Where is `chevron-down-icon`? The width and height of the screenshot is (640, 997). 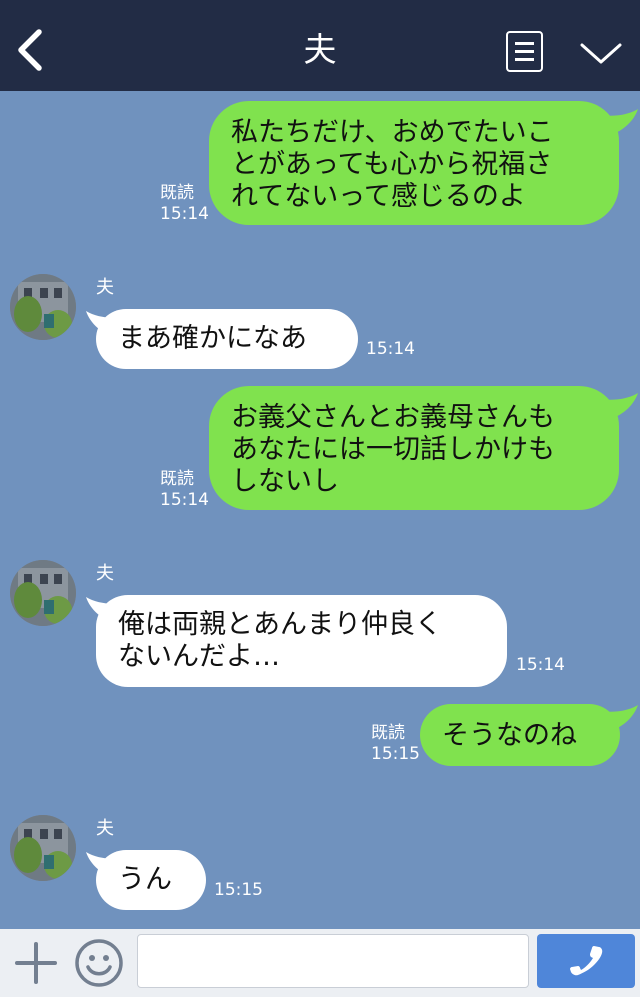
chevron-down-icon is located at coordinates (601, 53).